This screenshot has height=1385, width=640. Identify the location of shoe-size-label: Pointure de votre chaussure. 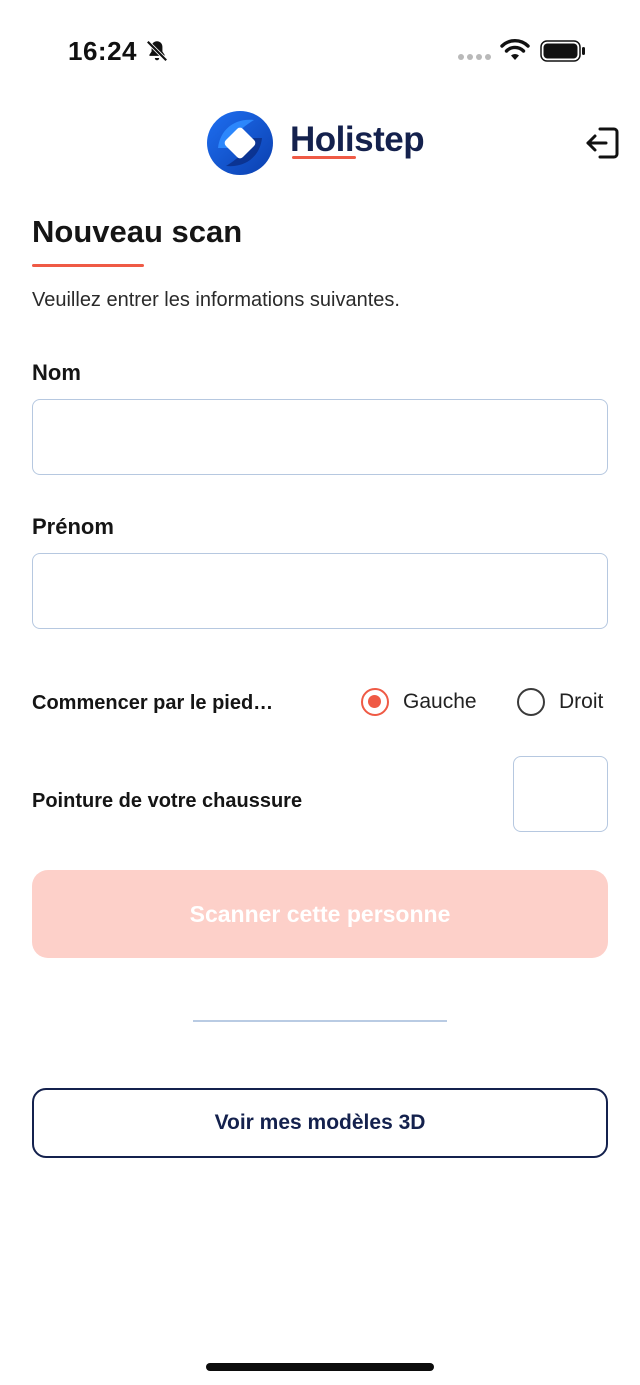
(167, 801).